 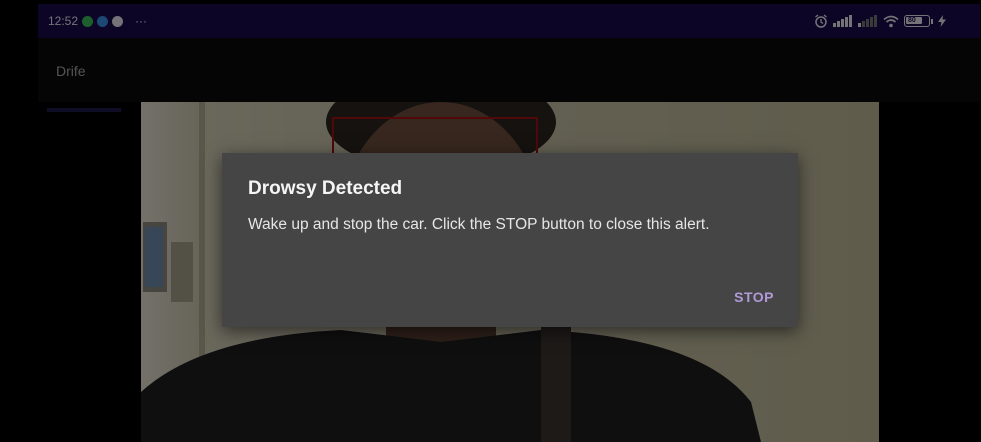 I want to click on wifi-icon, so click(x=891, y=21).